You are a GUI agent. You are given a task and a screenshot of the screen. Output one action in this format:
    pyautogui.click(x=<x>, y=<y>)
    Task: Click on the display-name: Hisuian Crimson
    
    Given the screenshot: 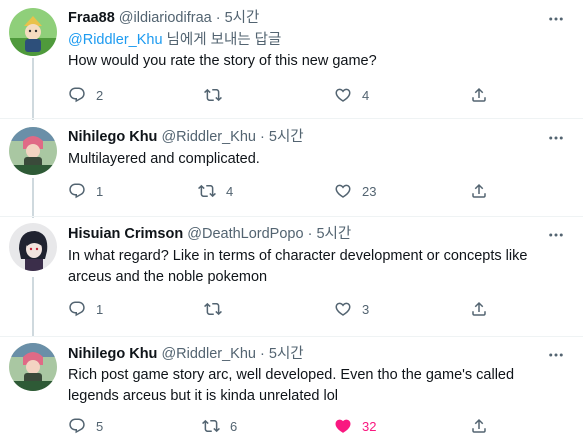 What is the action you would take?
    pyautogui.click(x=125, y=234)
    